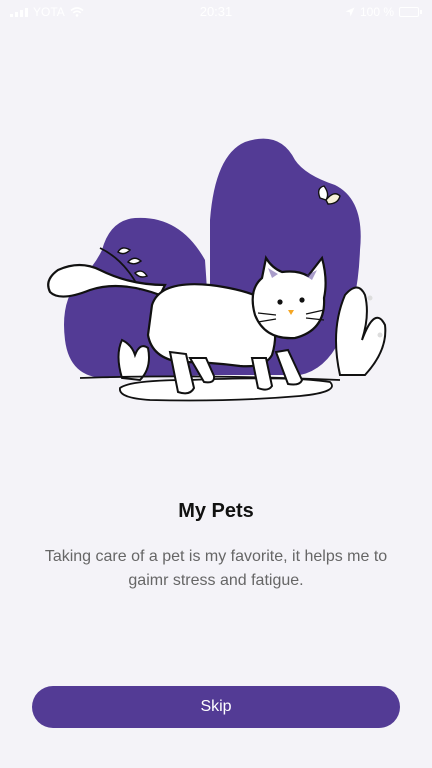 This screenshot has height=768, width=432. I want to click on page-title: My Pets, so click(216, 511).